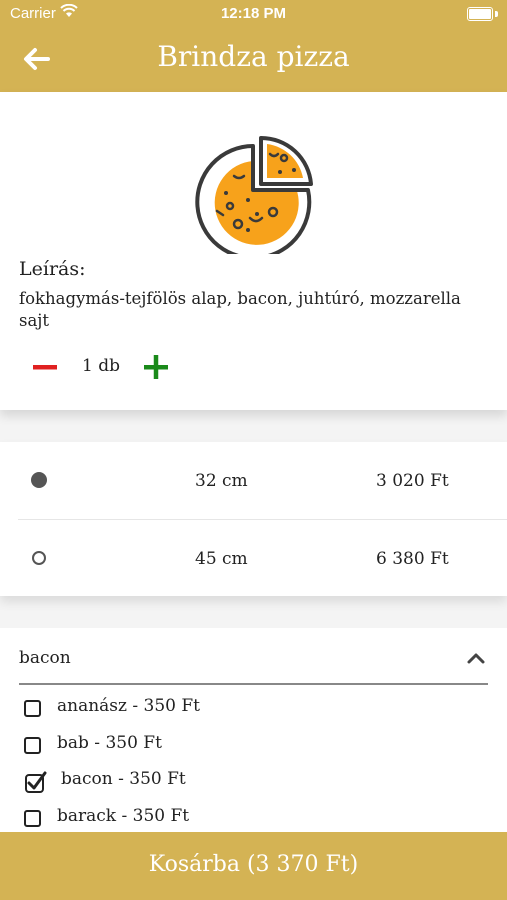 This screenshot has height=900, width=507. What do you see at coordinates (221, 559) in the screenshot?
I see `size-label: 45 cm` at bounding box center [221, 559].